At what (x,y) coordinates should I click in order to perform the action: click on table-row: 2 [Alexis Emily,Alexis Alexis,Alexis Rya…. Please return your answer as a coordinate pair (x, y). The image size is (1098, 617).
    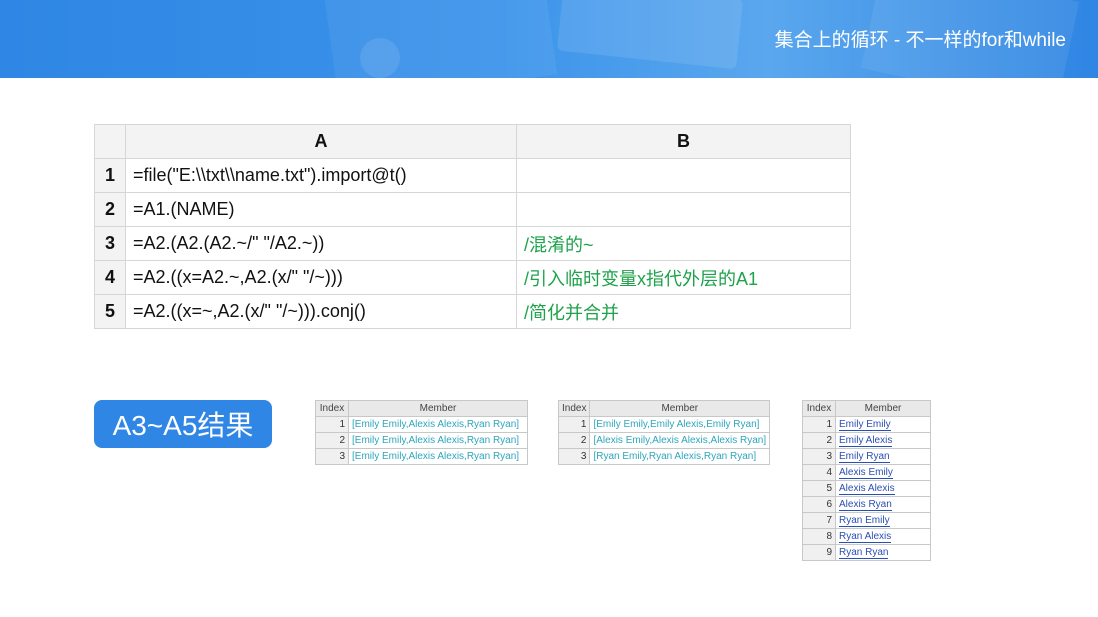
    Looking at the image, I should click on (664, 440).